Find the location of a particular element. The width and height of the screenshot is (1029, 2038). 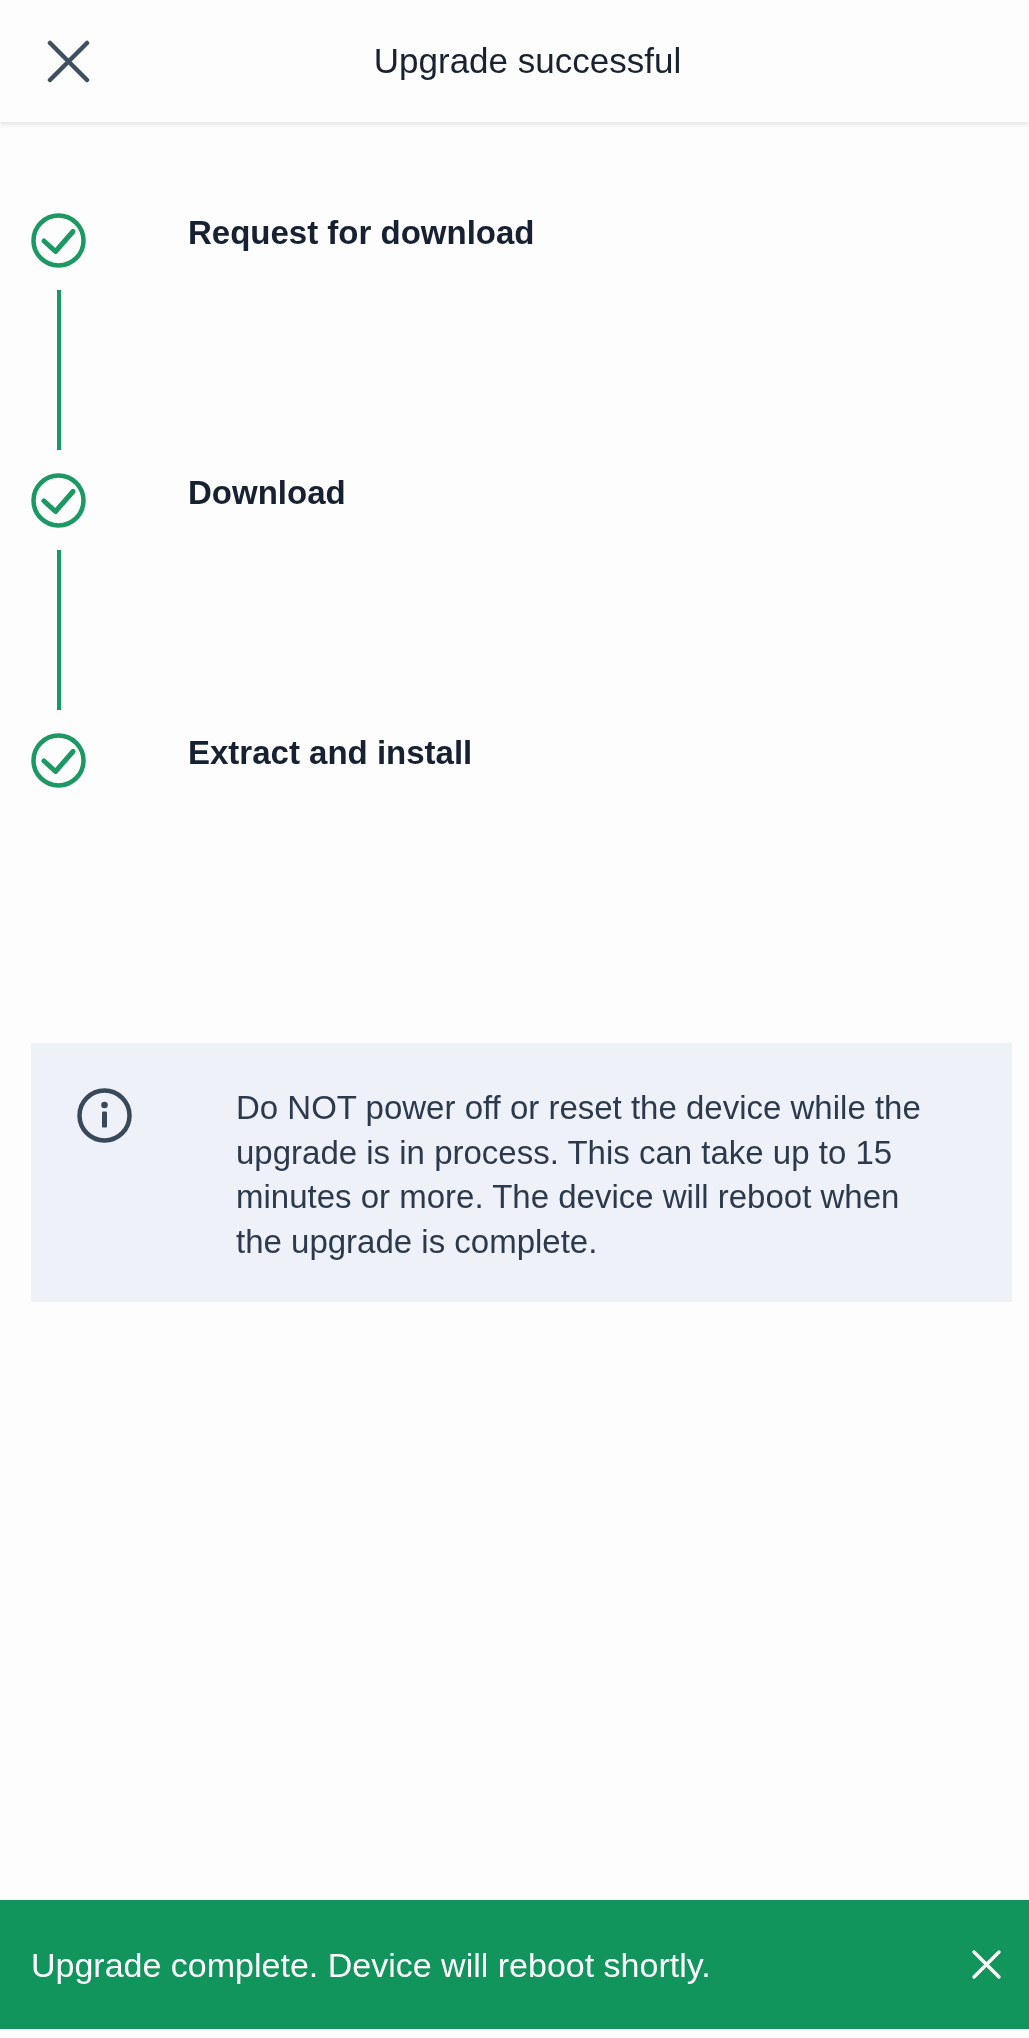

toast-message: Upgrade complete. Device will reboot shortly. is located at coordinates (371, 1964).